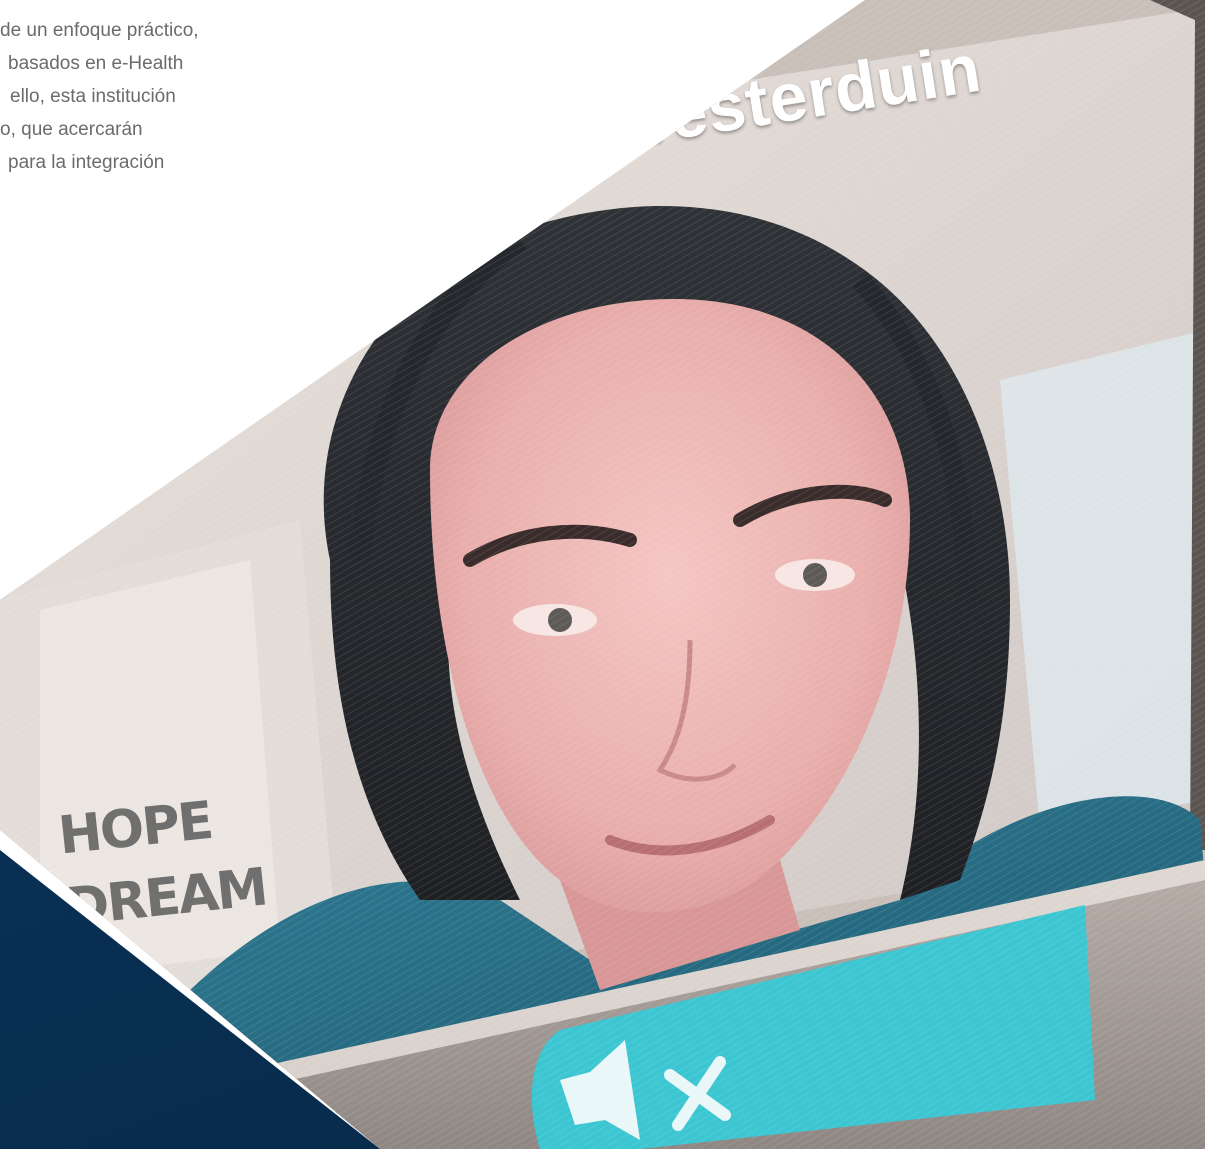 This screenshot has width=1205, height=1149. Describe the element at coordinates (93, 96) in the screenshot. I see `article-line: ello, esta institución` at that location.